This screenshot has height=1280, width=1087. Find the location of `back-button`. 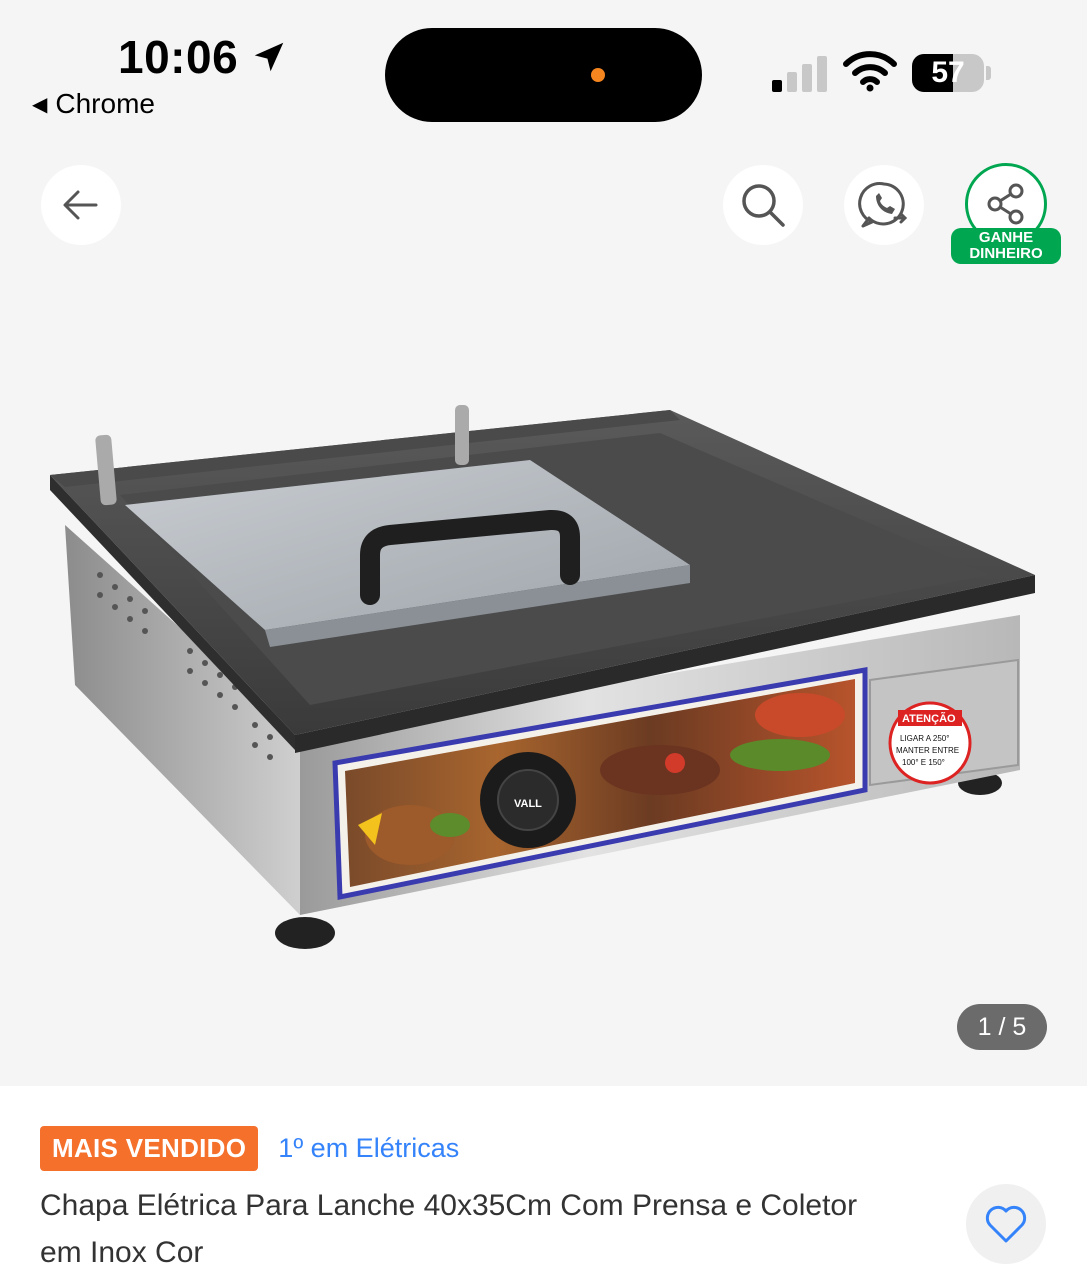

back-button is located at coordinates (81, 205).